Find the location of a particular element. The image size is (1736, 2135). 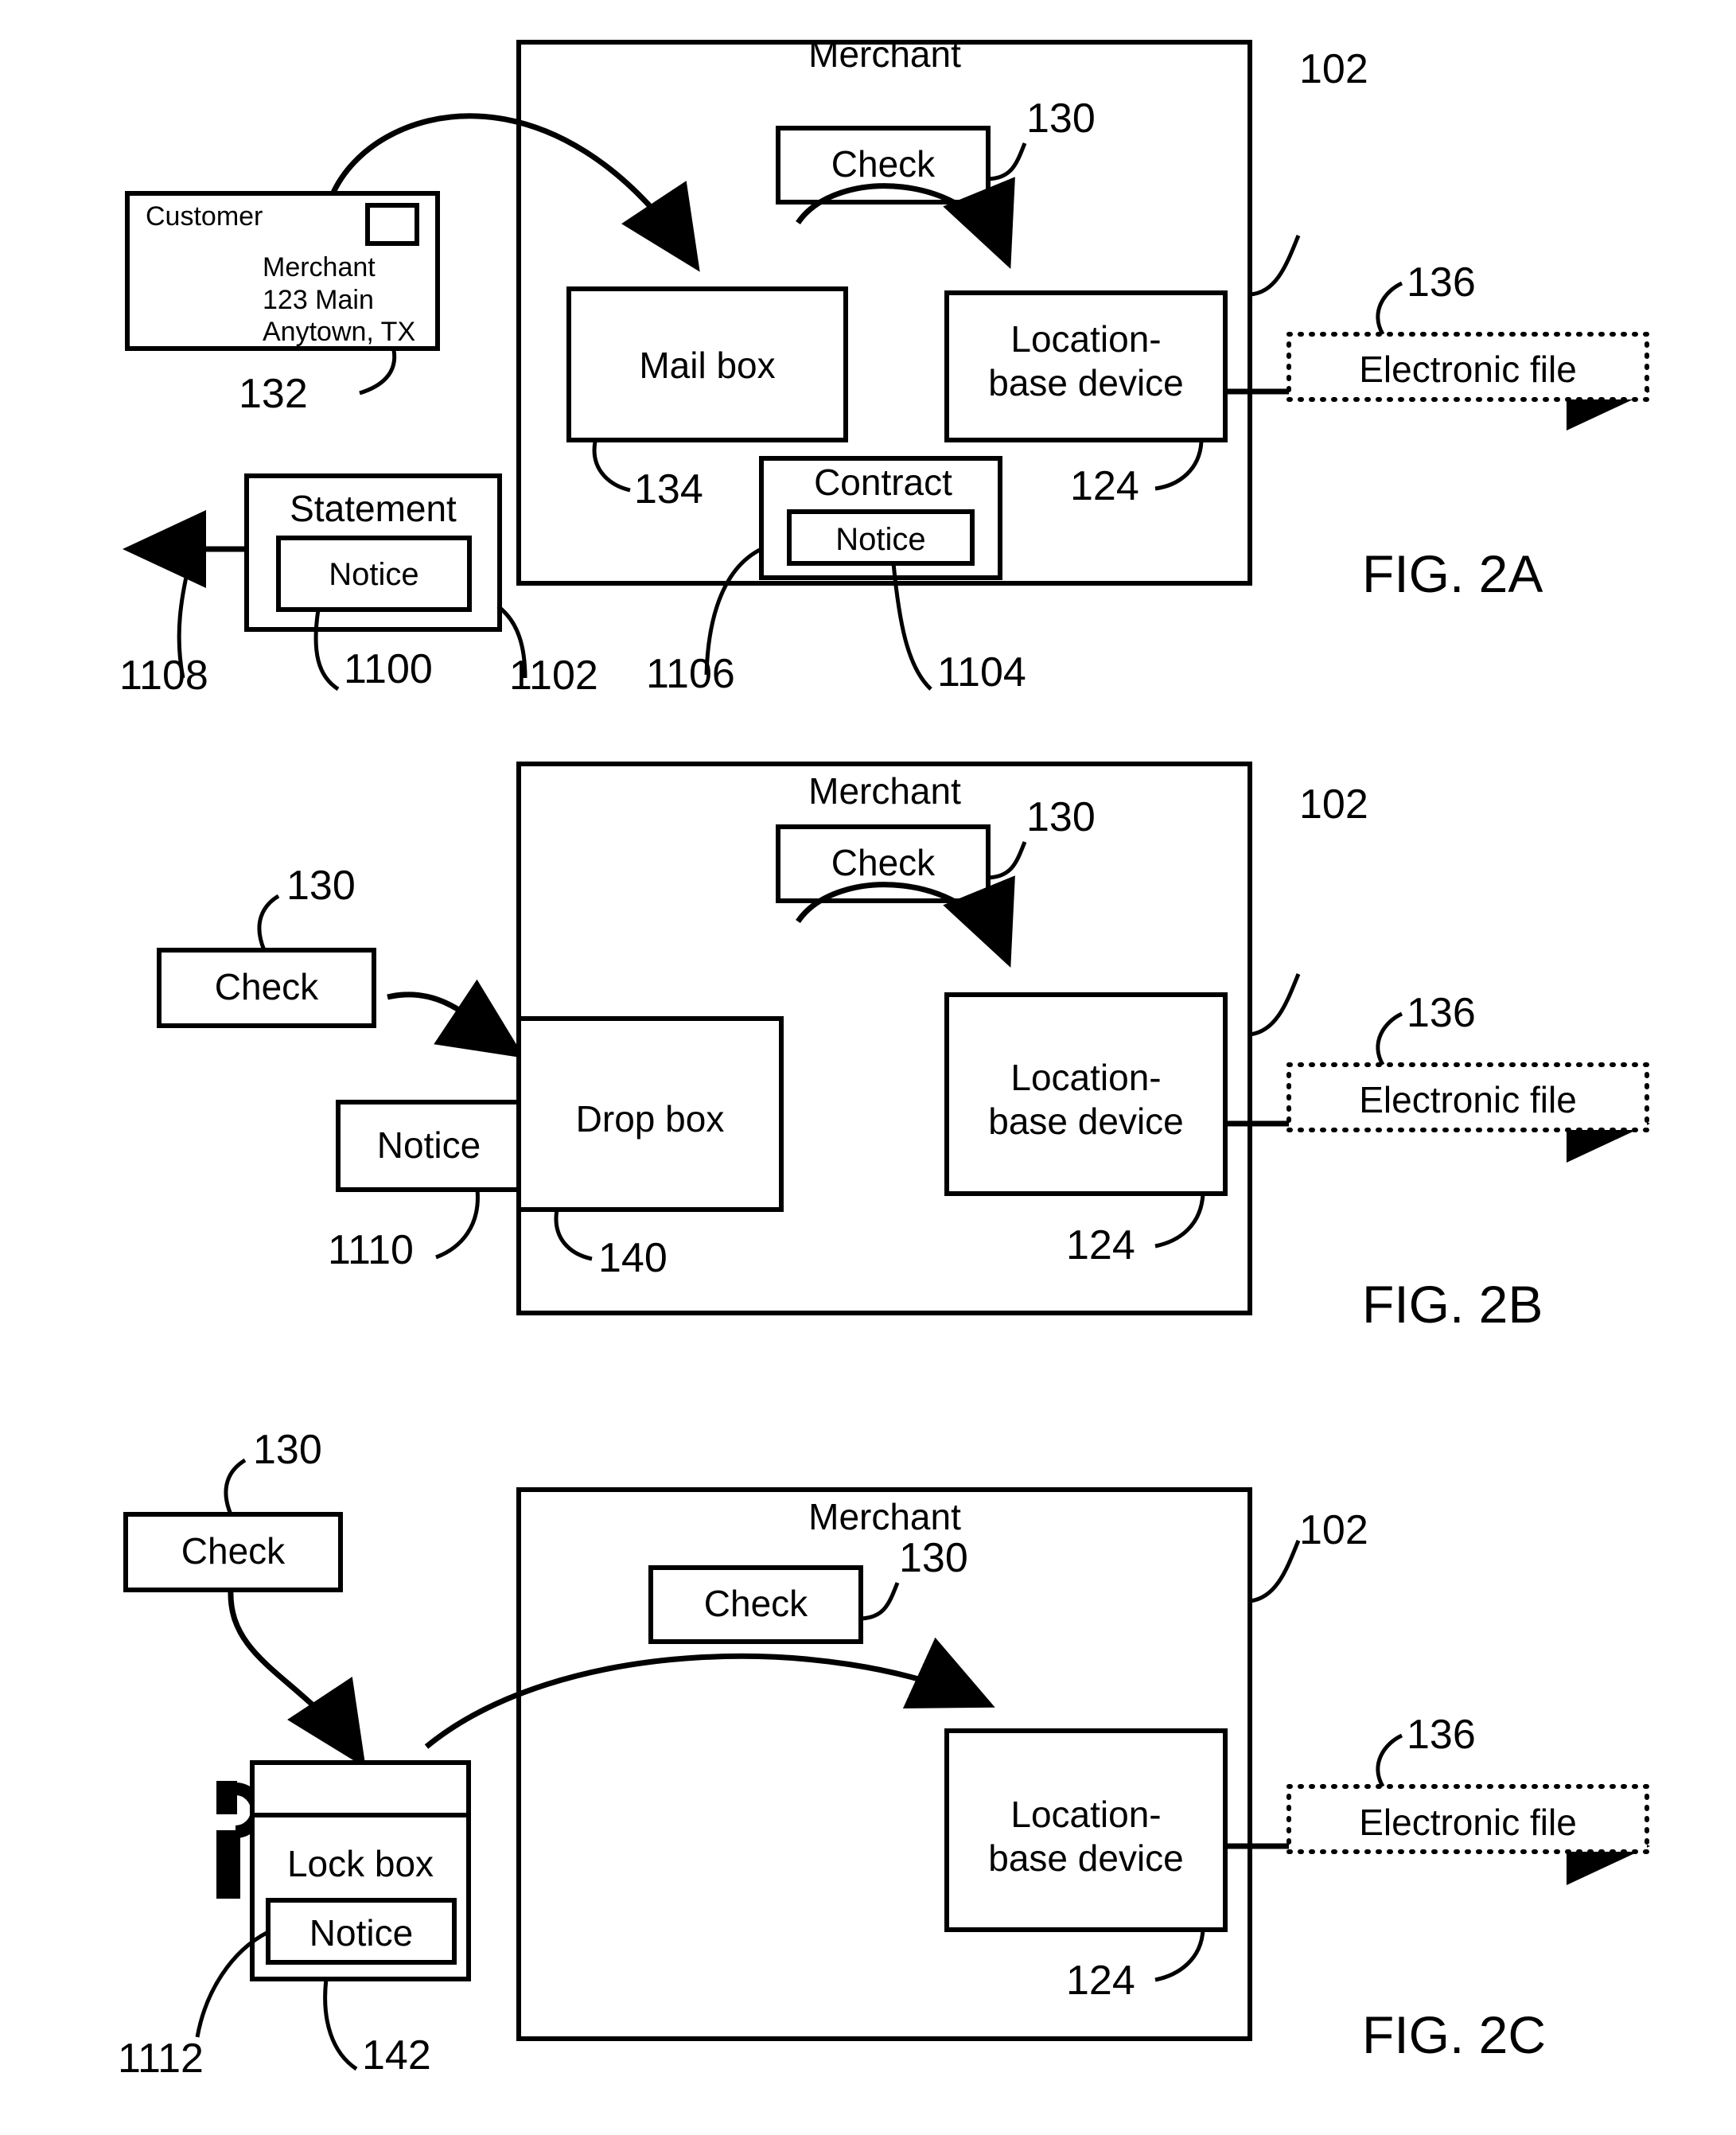

fig2a-envelope-addr-3: Anytown, TX is located at coordinates (339, 332).